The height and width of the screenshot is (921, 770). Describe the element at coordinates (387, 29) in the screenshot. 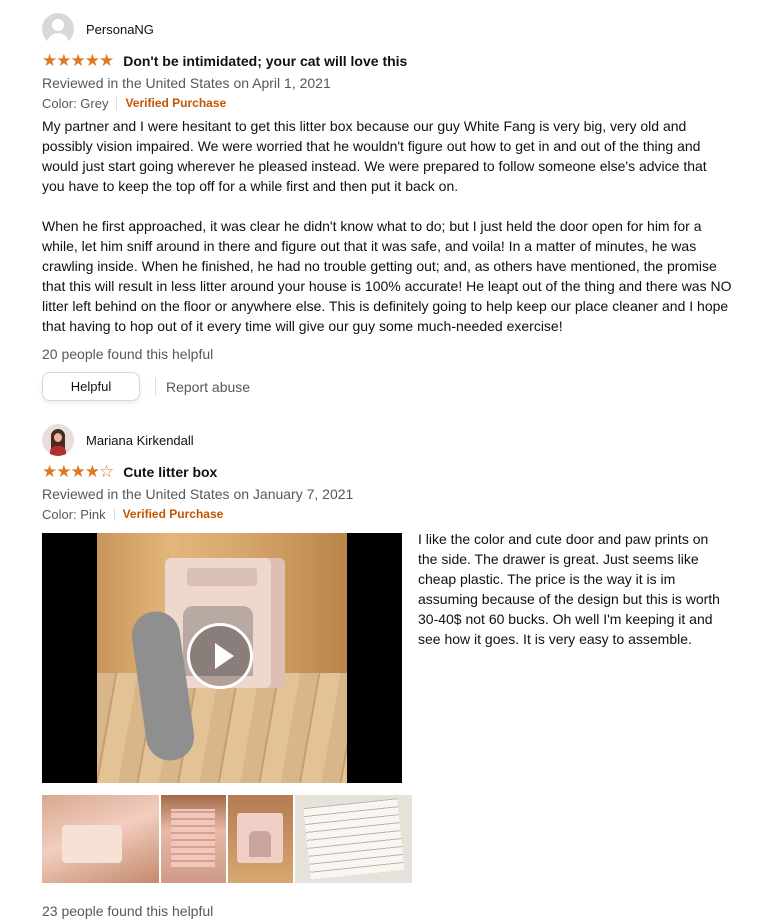

I see `reviewer-profile: PersonaNG` at that location.